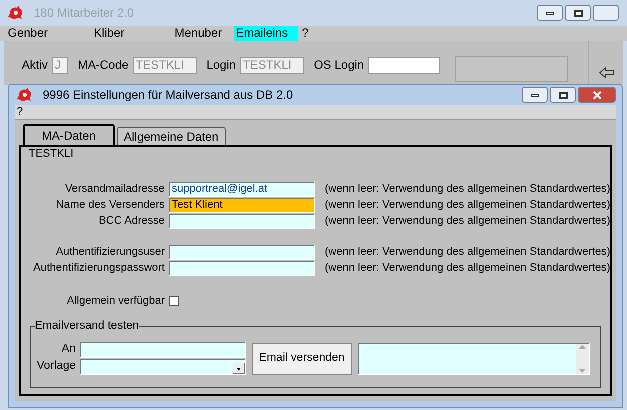 This screenshot has height=410, width=627. Describe the element at coordinates (115, 190) in the screenshot. I see `field-label: Versandmailadresse` at that location.